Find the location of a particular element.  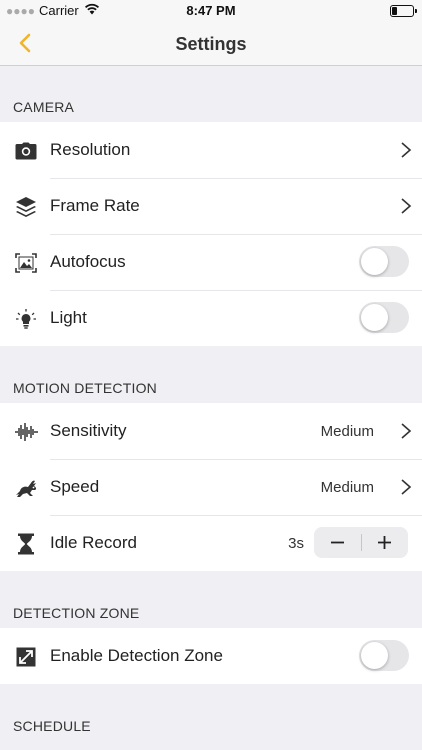

row-label: Speed is located at coordinates (75, 486).